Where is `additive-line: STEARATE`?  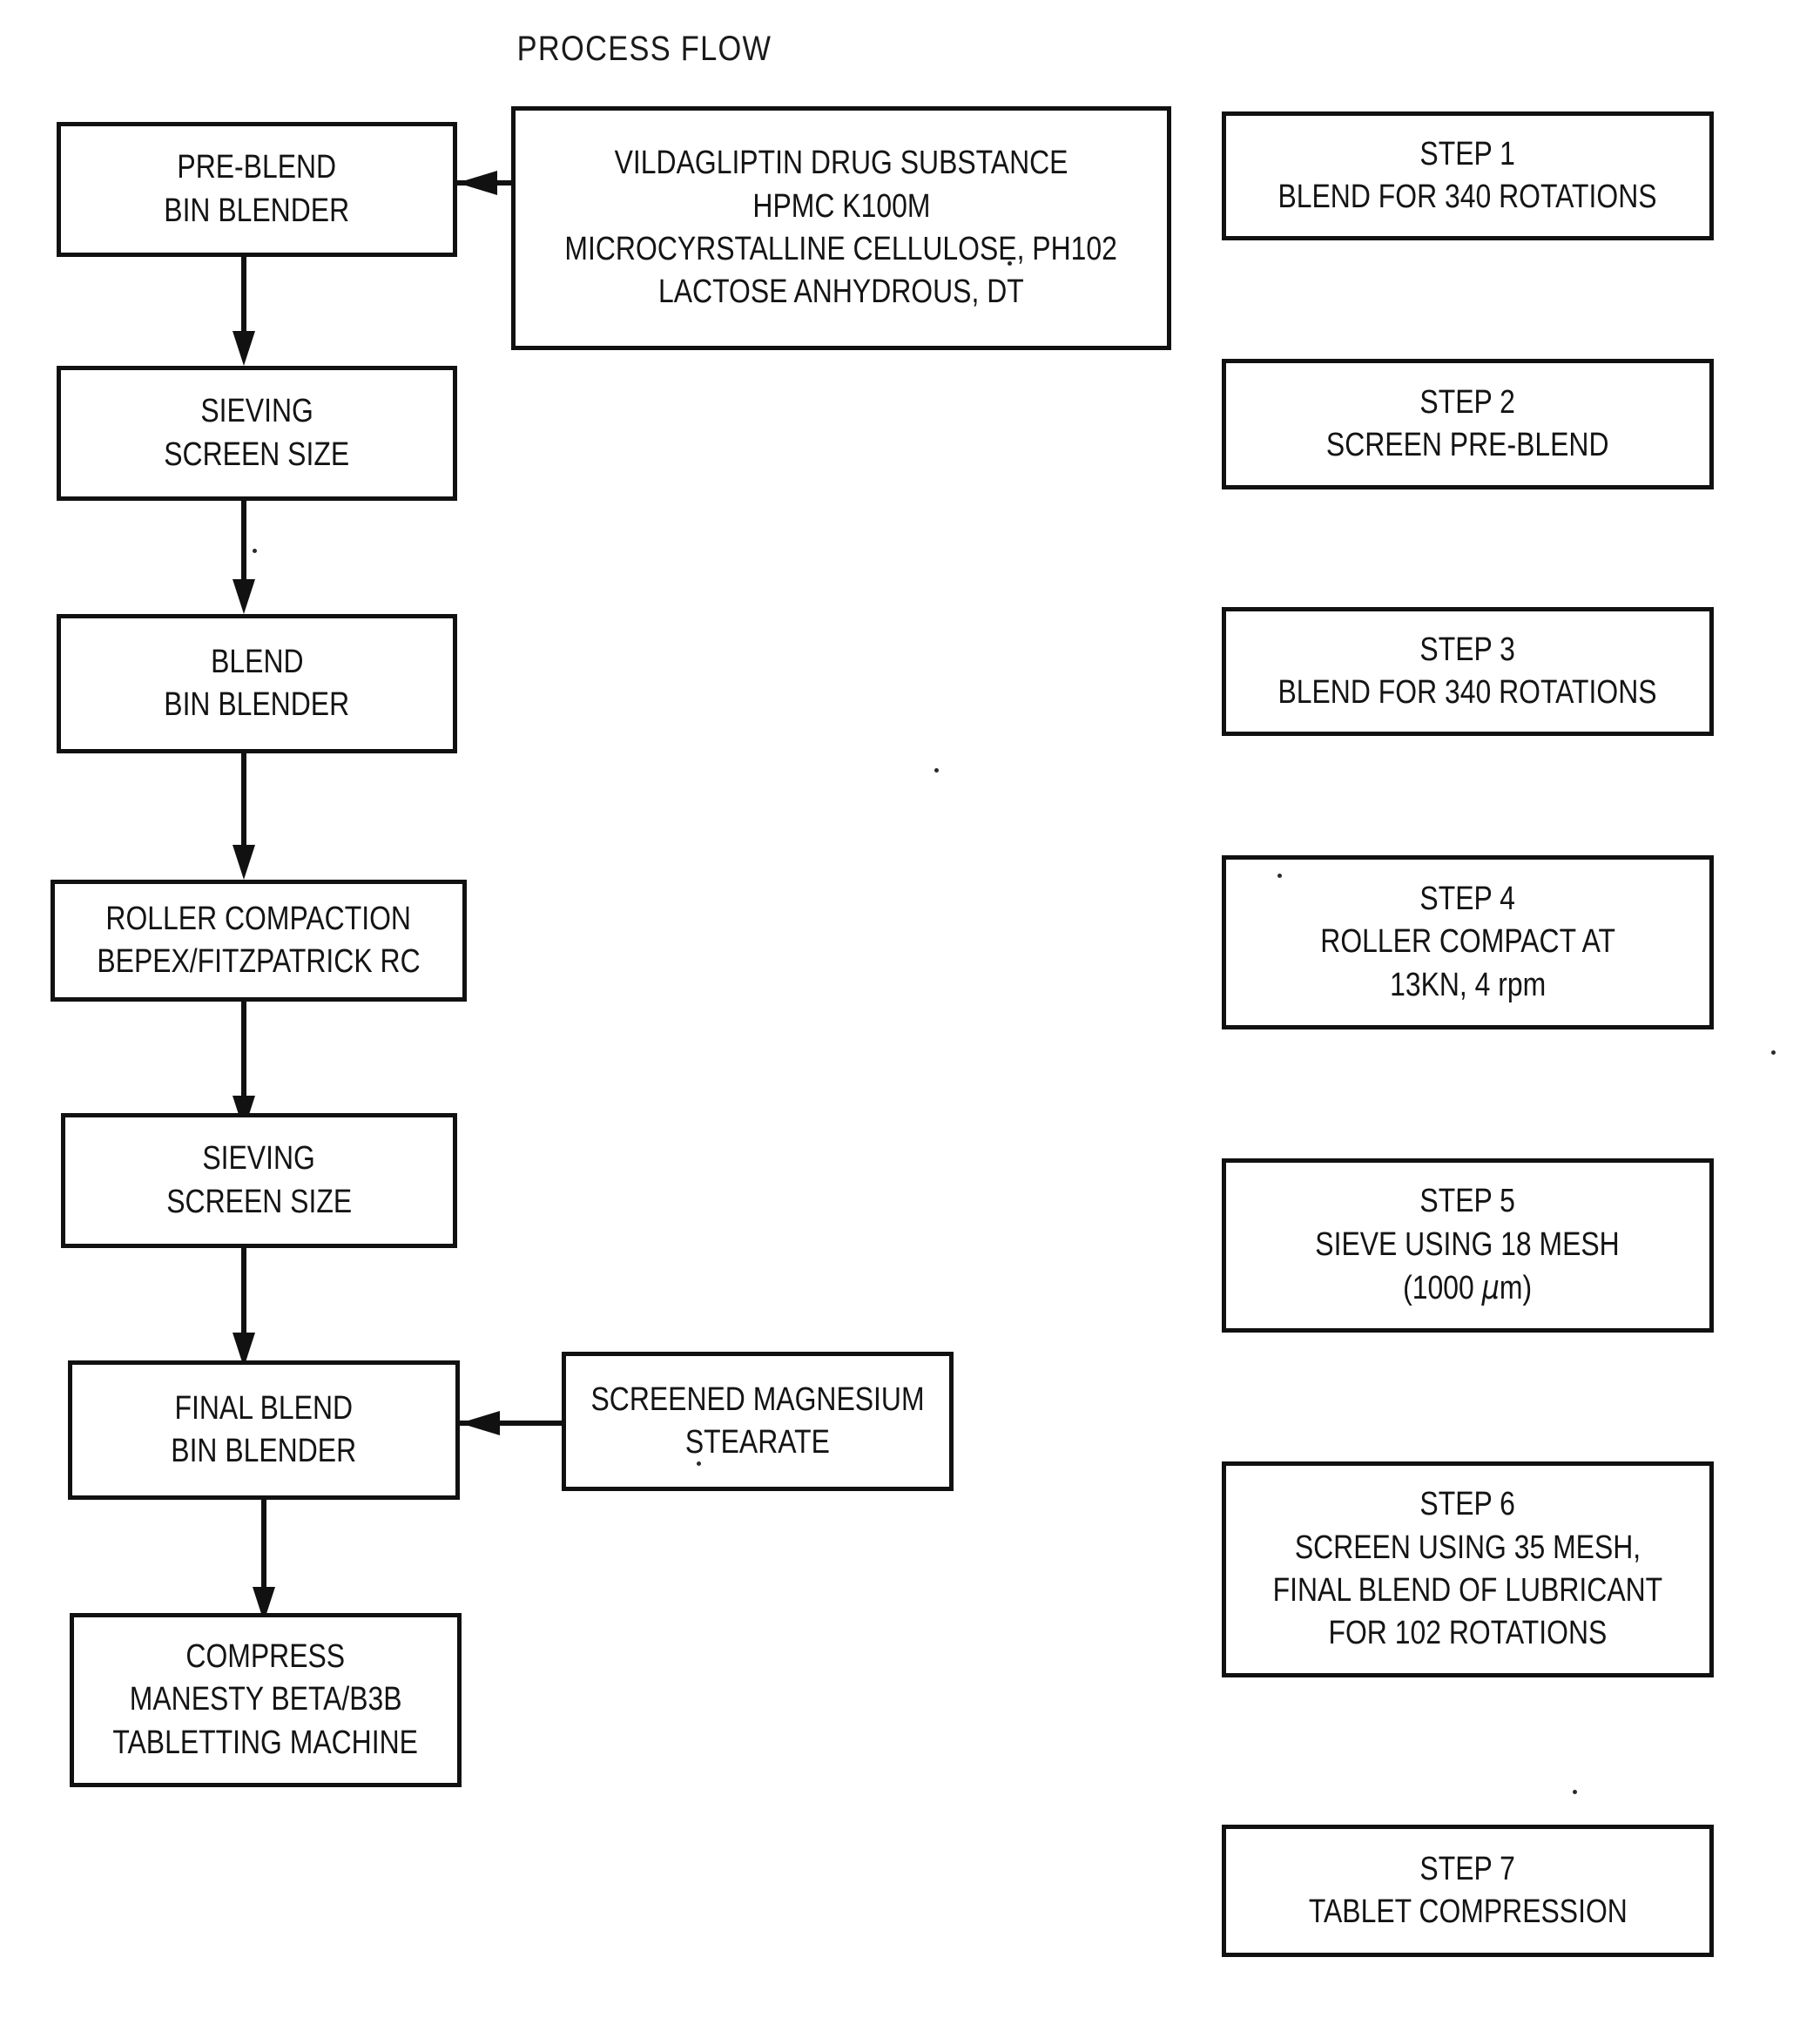 additive-line: STEARATE is located at coordinates (757, 1442).